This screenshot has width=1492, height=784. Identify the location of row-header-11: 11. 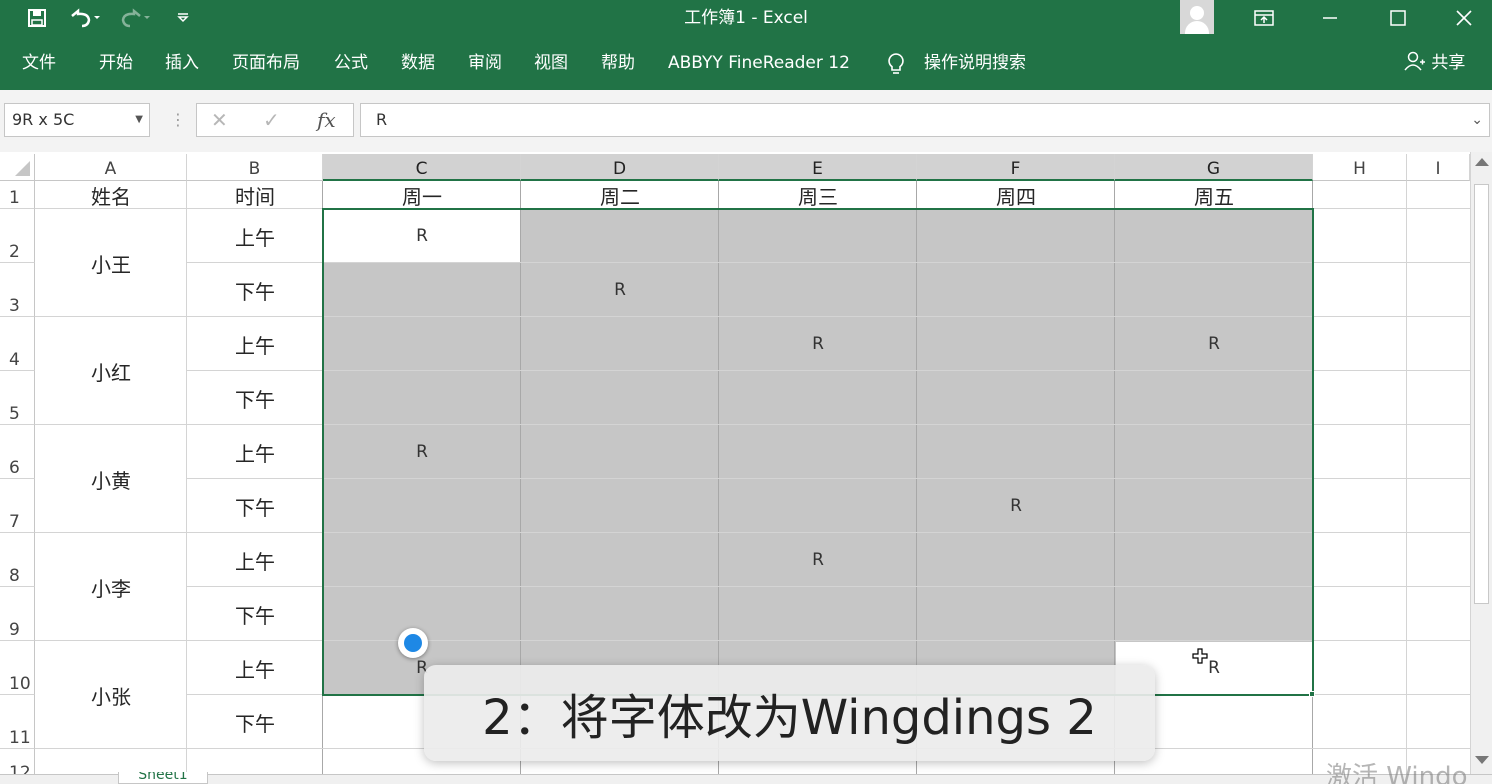
(17, 722).